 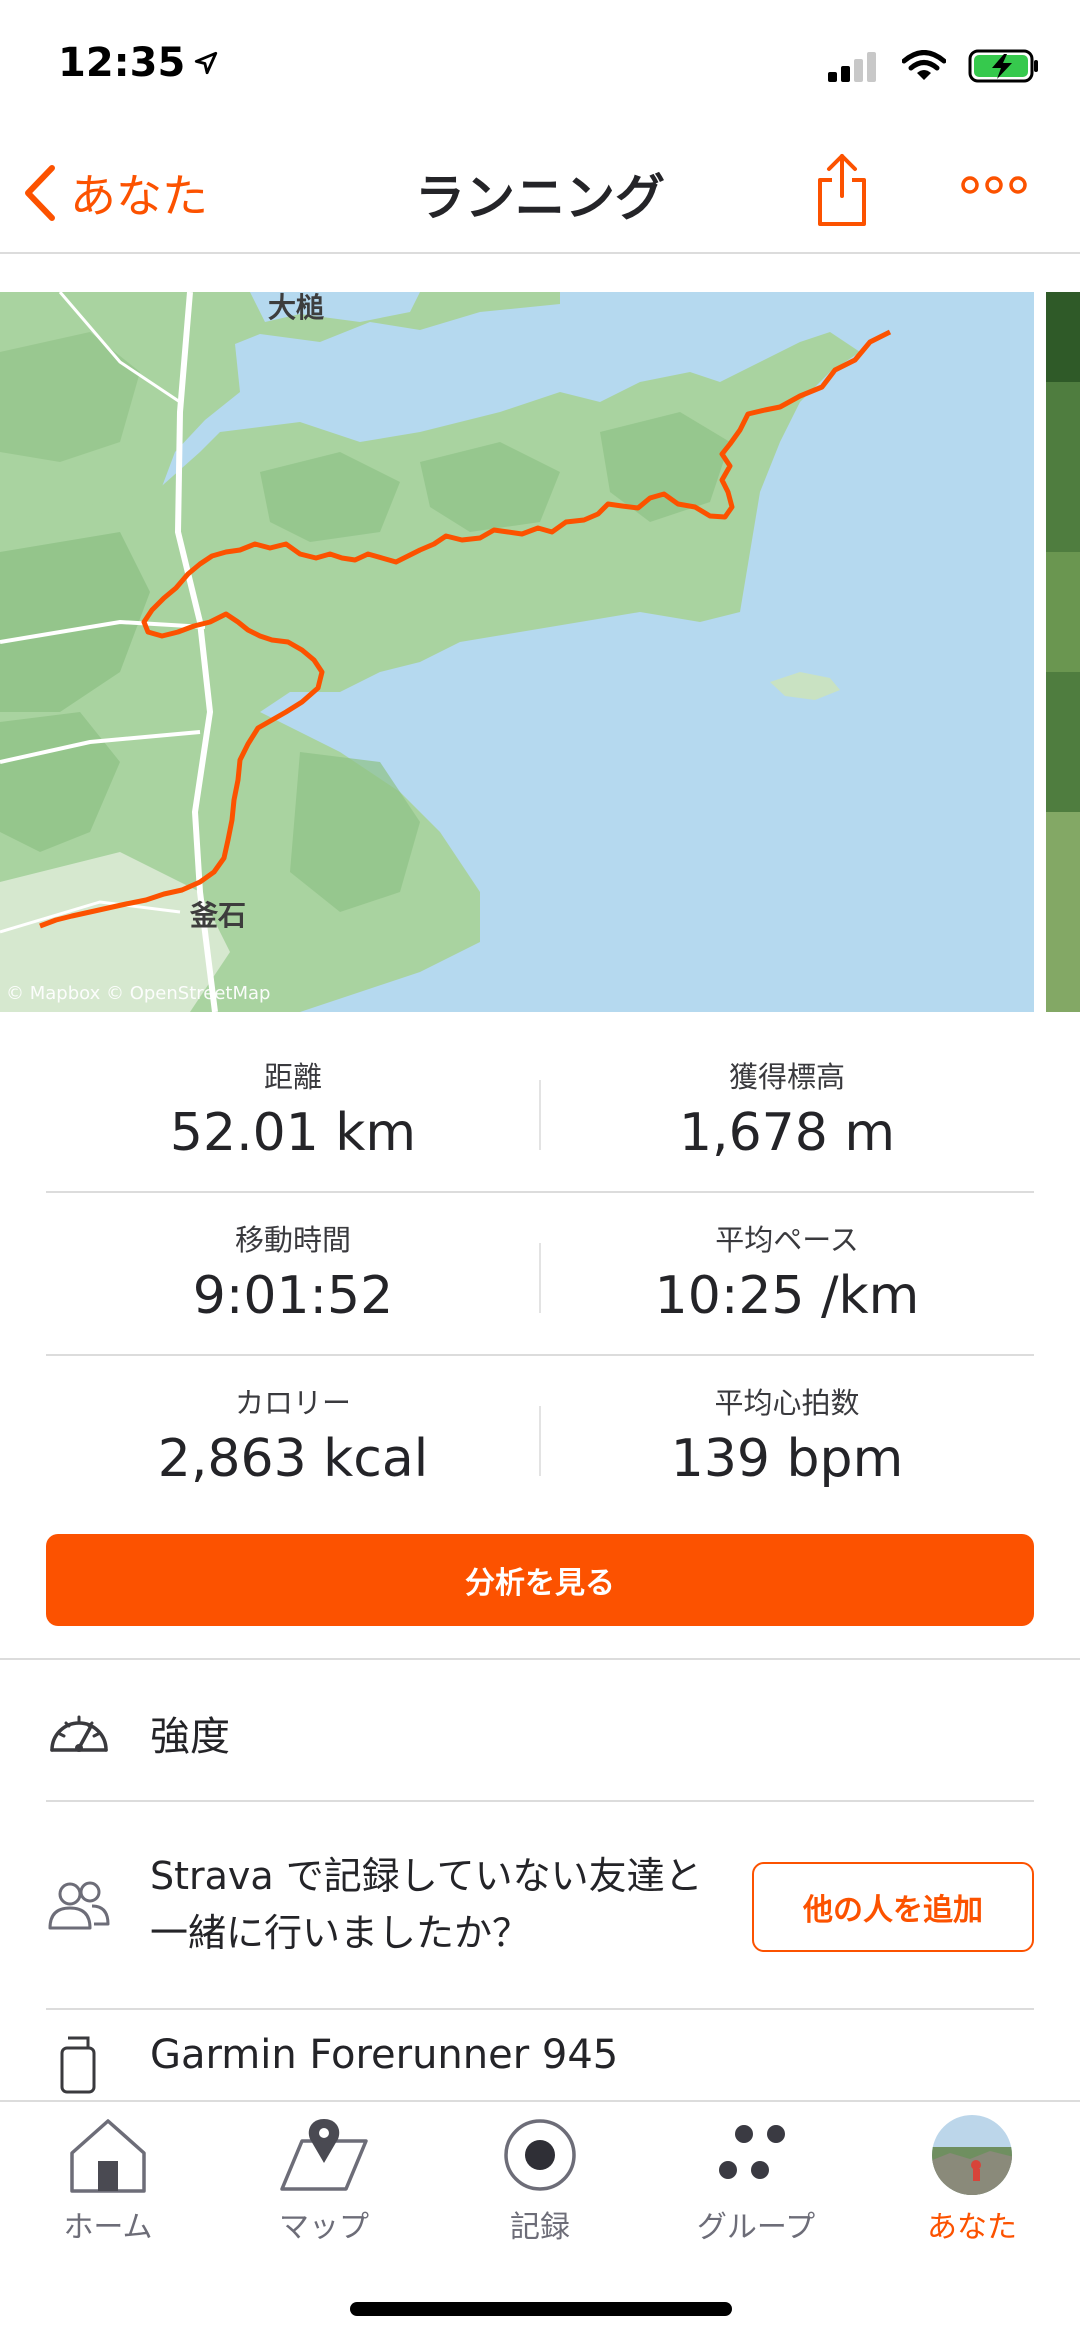 I want to click on photo-carousel-peek, so click(x=1063, y=652).